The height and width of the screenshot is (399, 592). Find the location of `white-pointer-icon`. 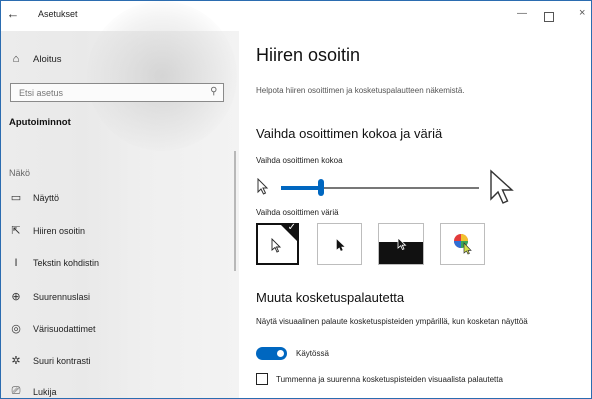

white-pointer-icon is located at coordinates (276, 245).